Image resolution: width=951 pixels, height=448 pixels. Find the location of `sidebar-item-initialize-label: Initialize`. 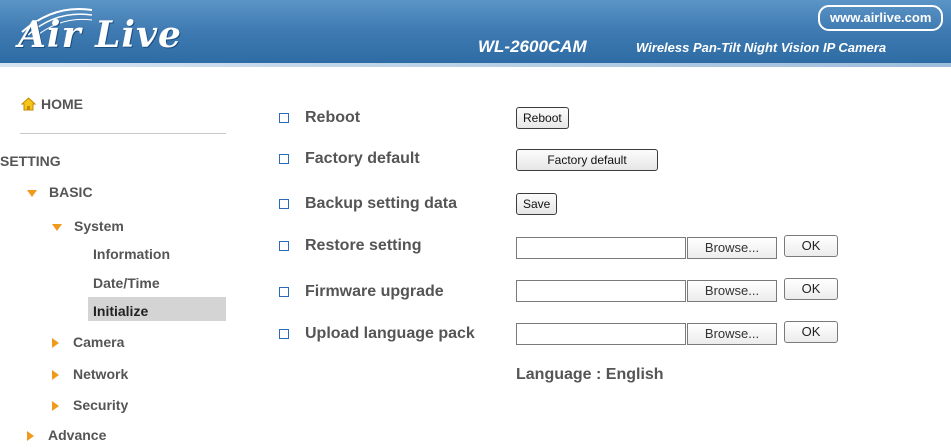

sidebar-item-initialize-label: Initialize is located at coordinates (121, 311).